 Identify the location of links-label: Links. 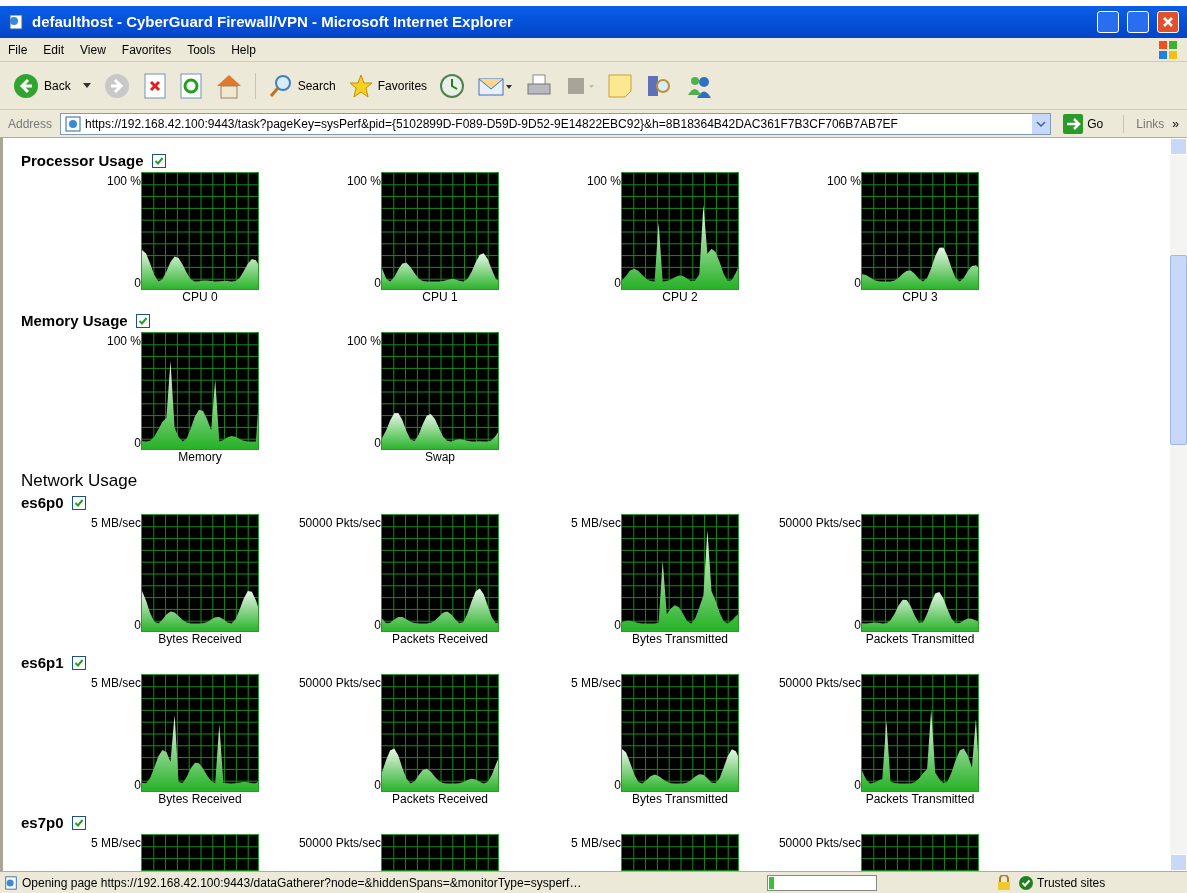
(1144, 123).